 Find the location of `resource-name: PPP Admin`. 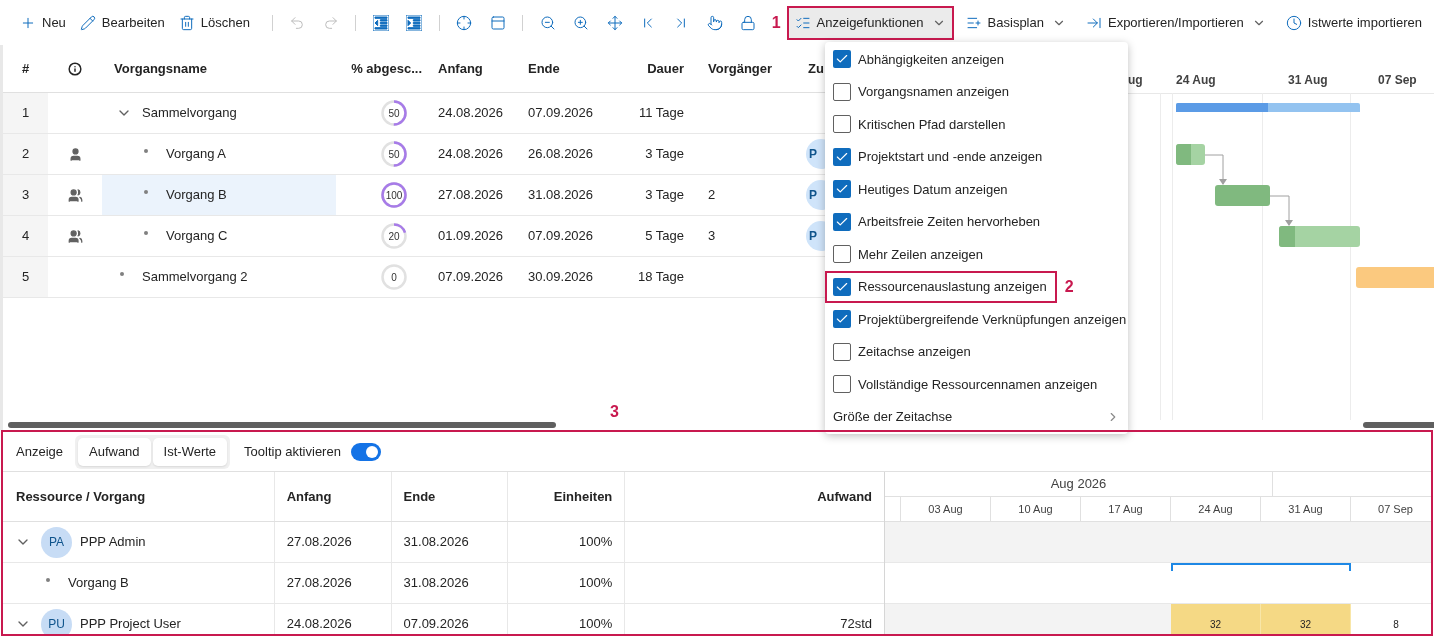

resource-name: PPP Admin is located at coordinates (113, 542).